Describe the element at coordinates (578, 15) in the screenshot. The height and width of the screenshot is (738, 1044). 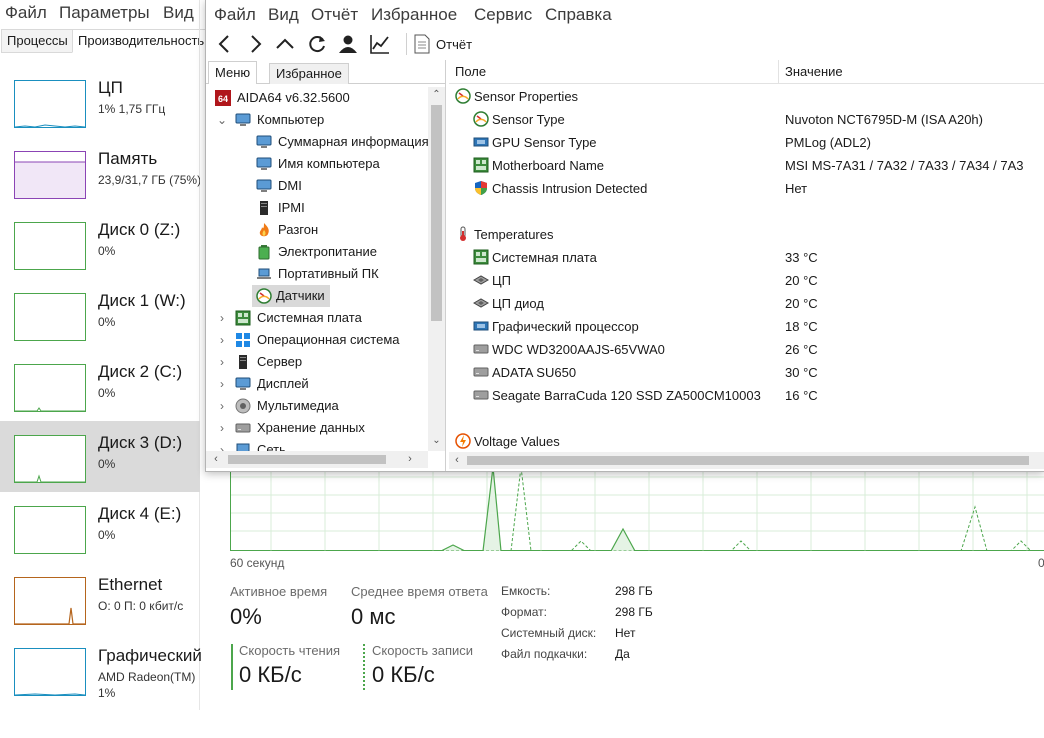
I see `aida-menu-help: Справка` at that location.